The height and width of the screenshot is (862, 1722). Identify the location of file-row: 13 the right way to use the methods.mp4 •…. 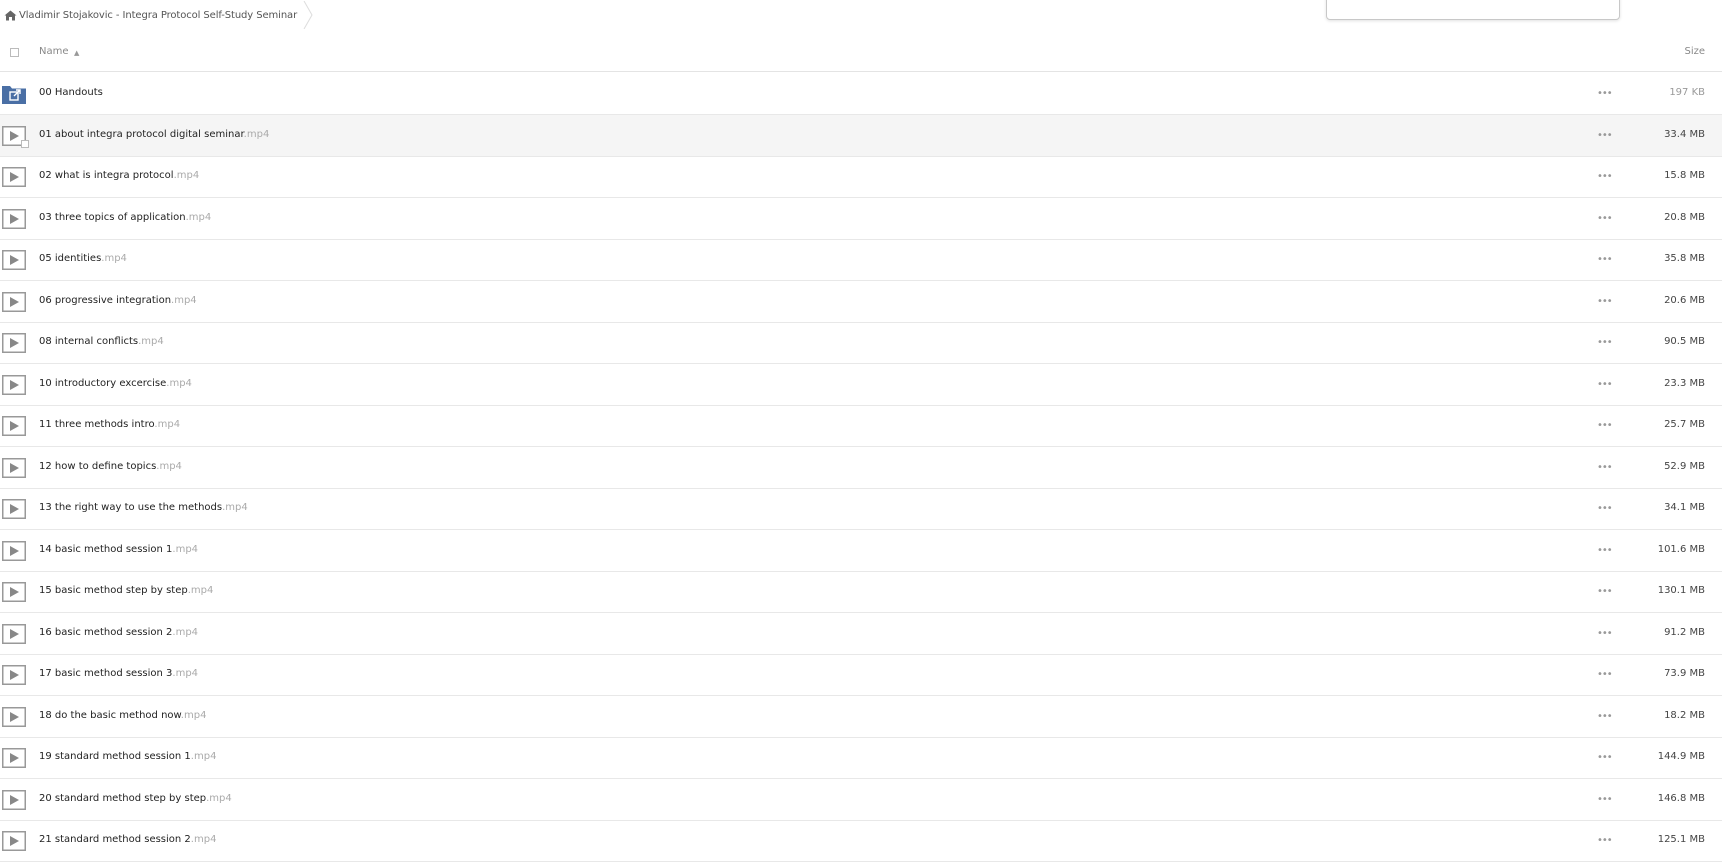
(861, 509).